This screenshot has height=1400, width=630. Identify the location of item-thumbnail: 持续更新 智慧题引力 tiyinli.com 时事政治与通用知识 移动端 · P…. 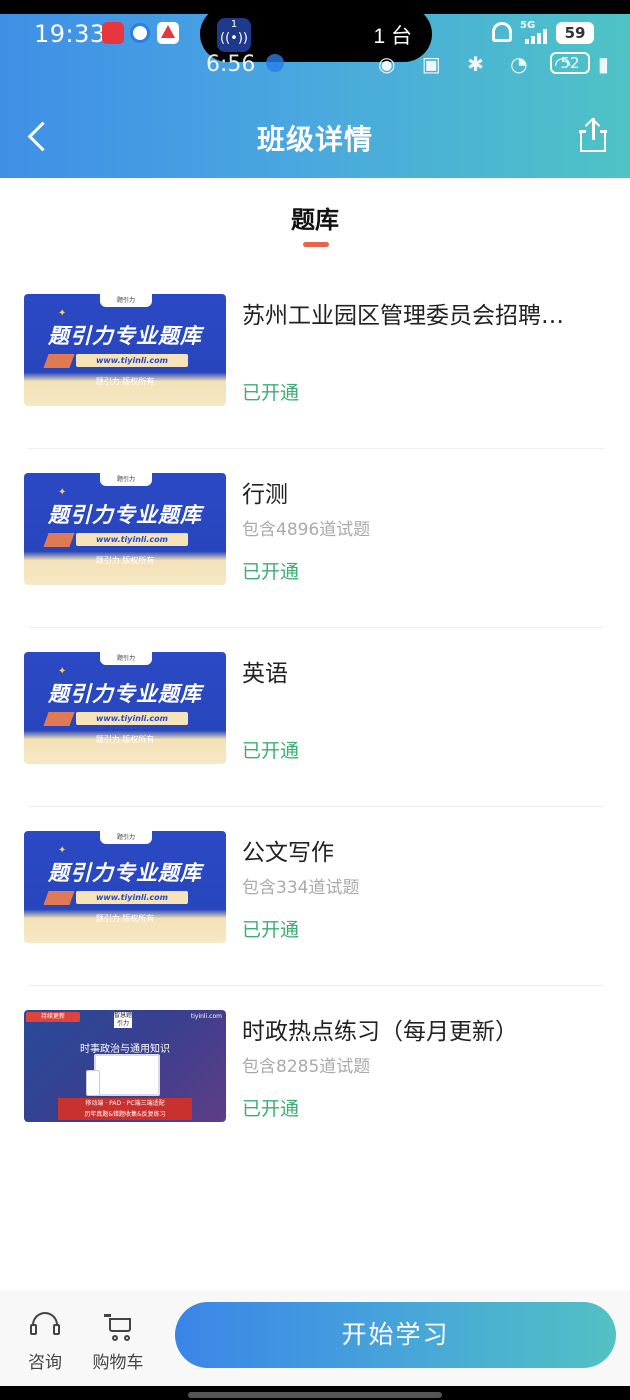
(125, 1066).